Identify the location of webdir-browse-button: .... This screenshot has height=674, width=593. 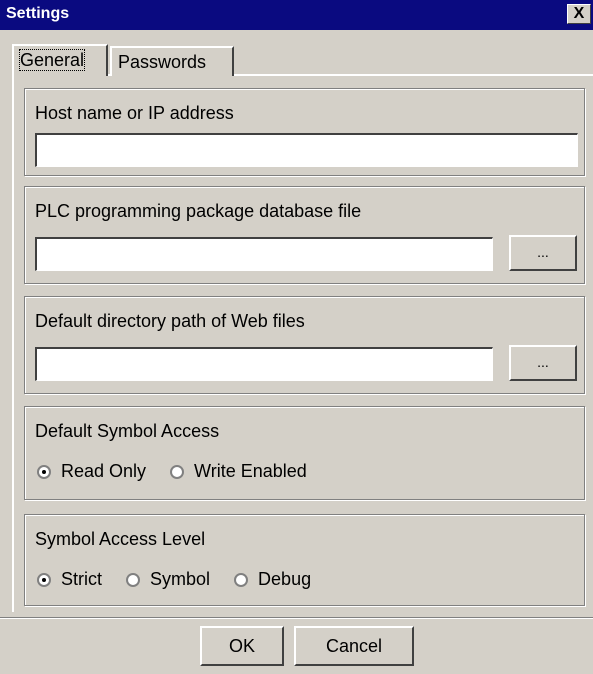
(543, 363).